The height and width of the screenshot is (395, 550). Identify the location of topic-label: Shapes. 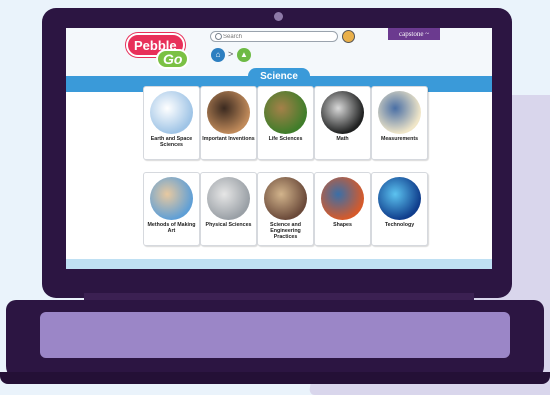
(342, 225).